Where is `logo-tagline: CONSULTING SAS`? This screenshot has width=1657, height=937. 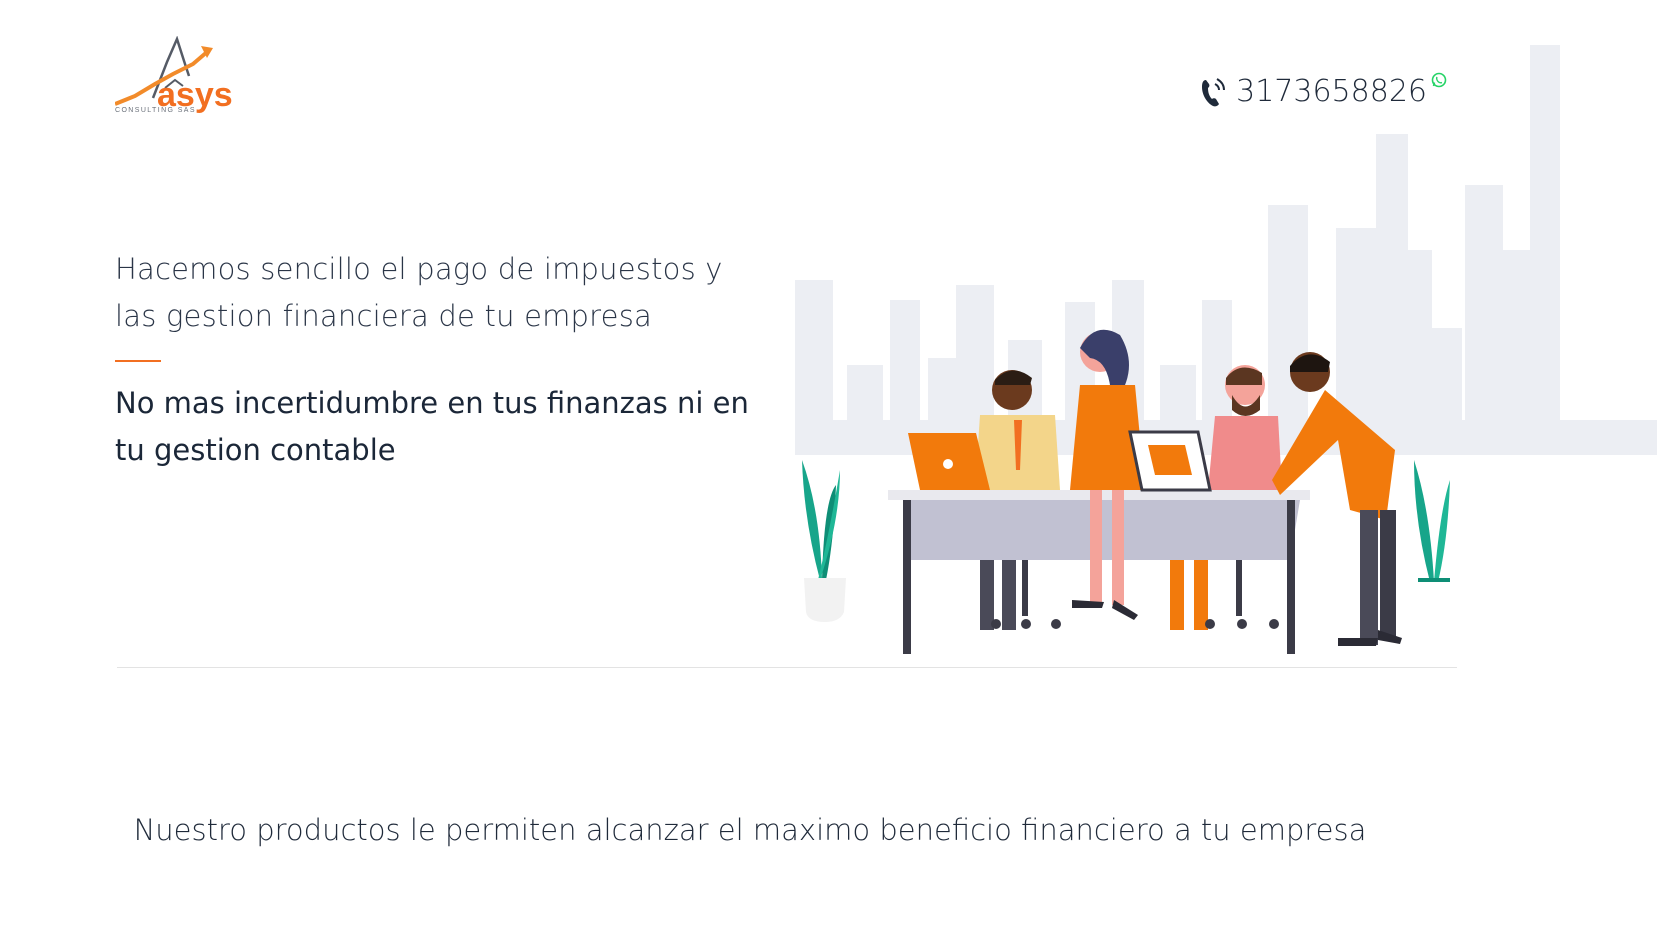 logo-tagline: CONSULTING SAS is located at coordinates (155, 110).